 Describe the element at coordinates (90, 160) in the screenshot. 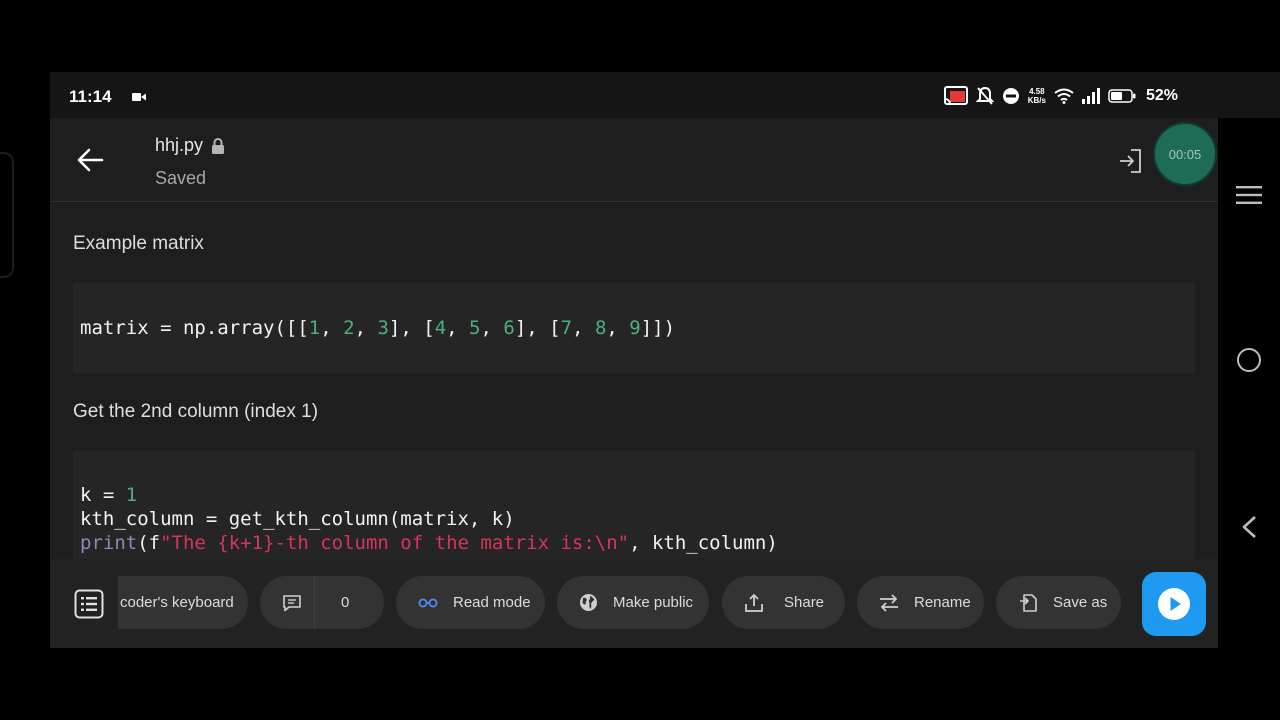

I see `back-arrow-icon` at that location.